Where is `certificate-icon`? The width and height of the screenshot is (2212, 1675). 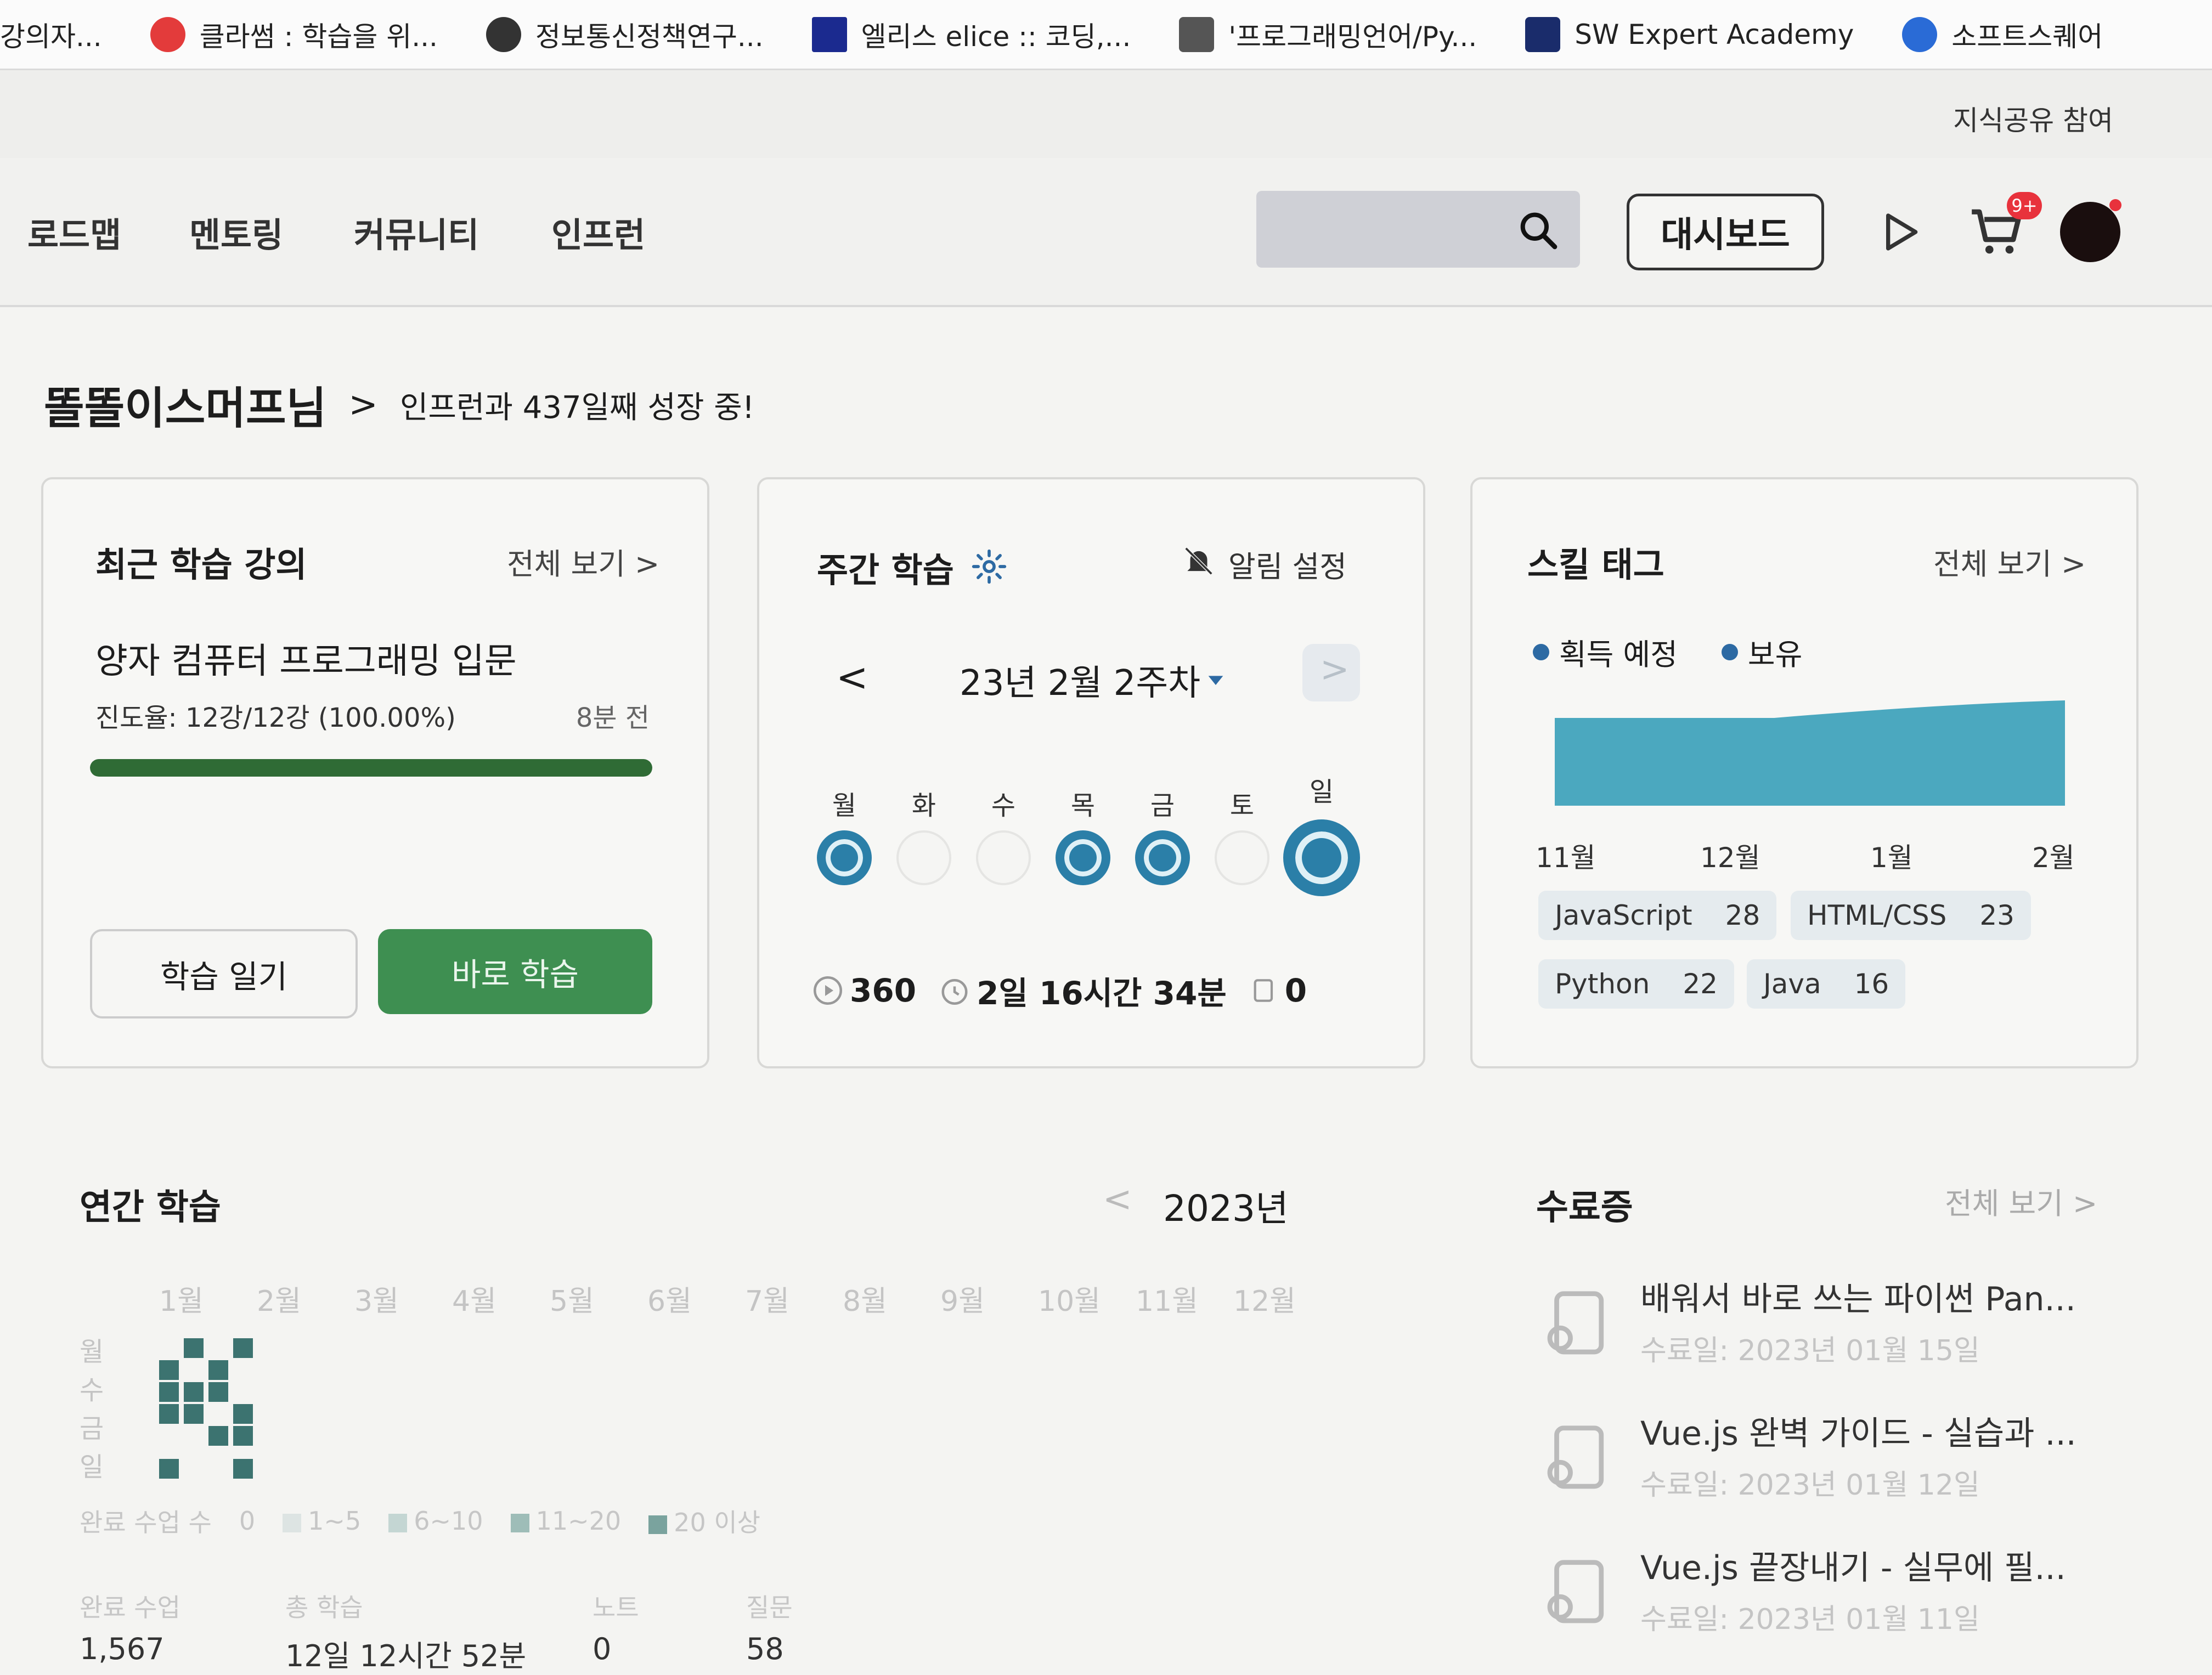 certificate-icon is located at coordinates (1575, 1591).